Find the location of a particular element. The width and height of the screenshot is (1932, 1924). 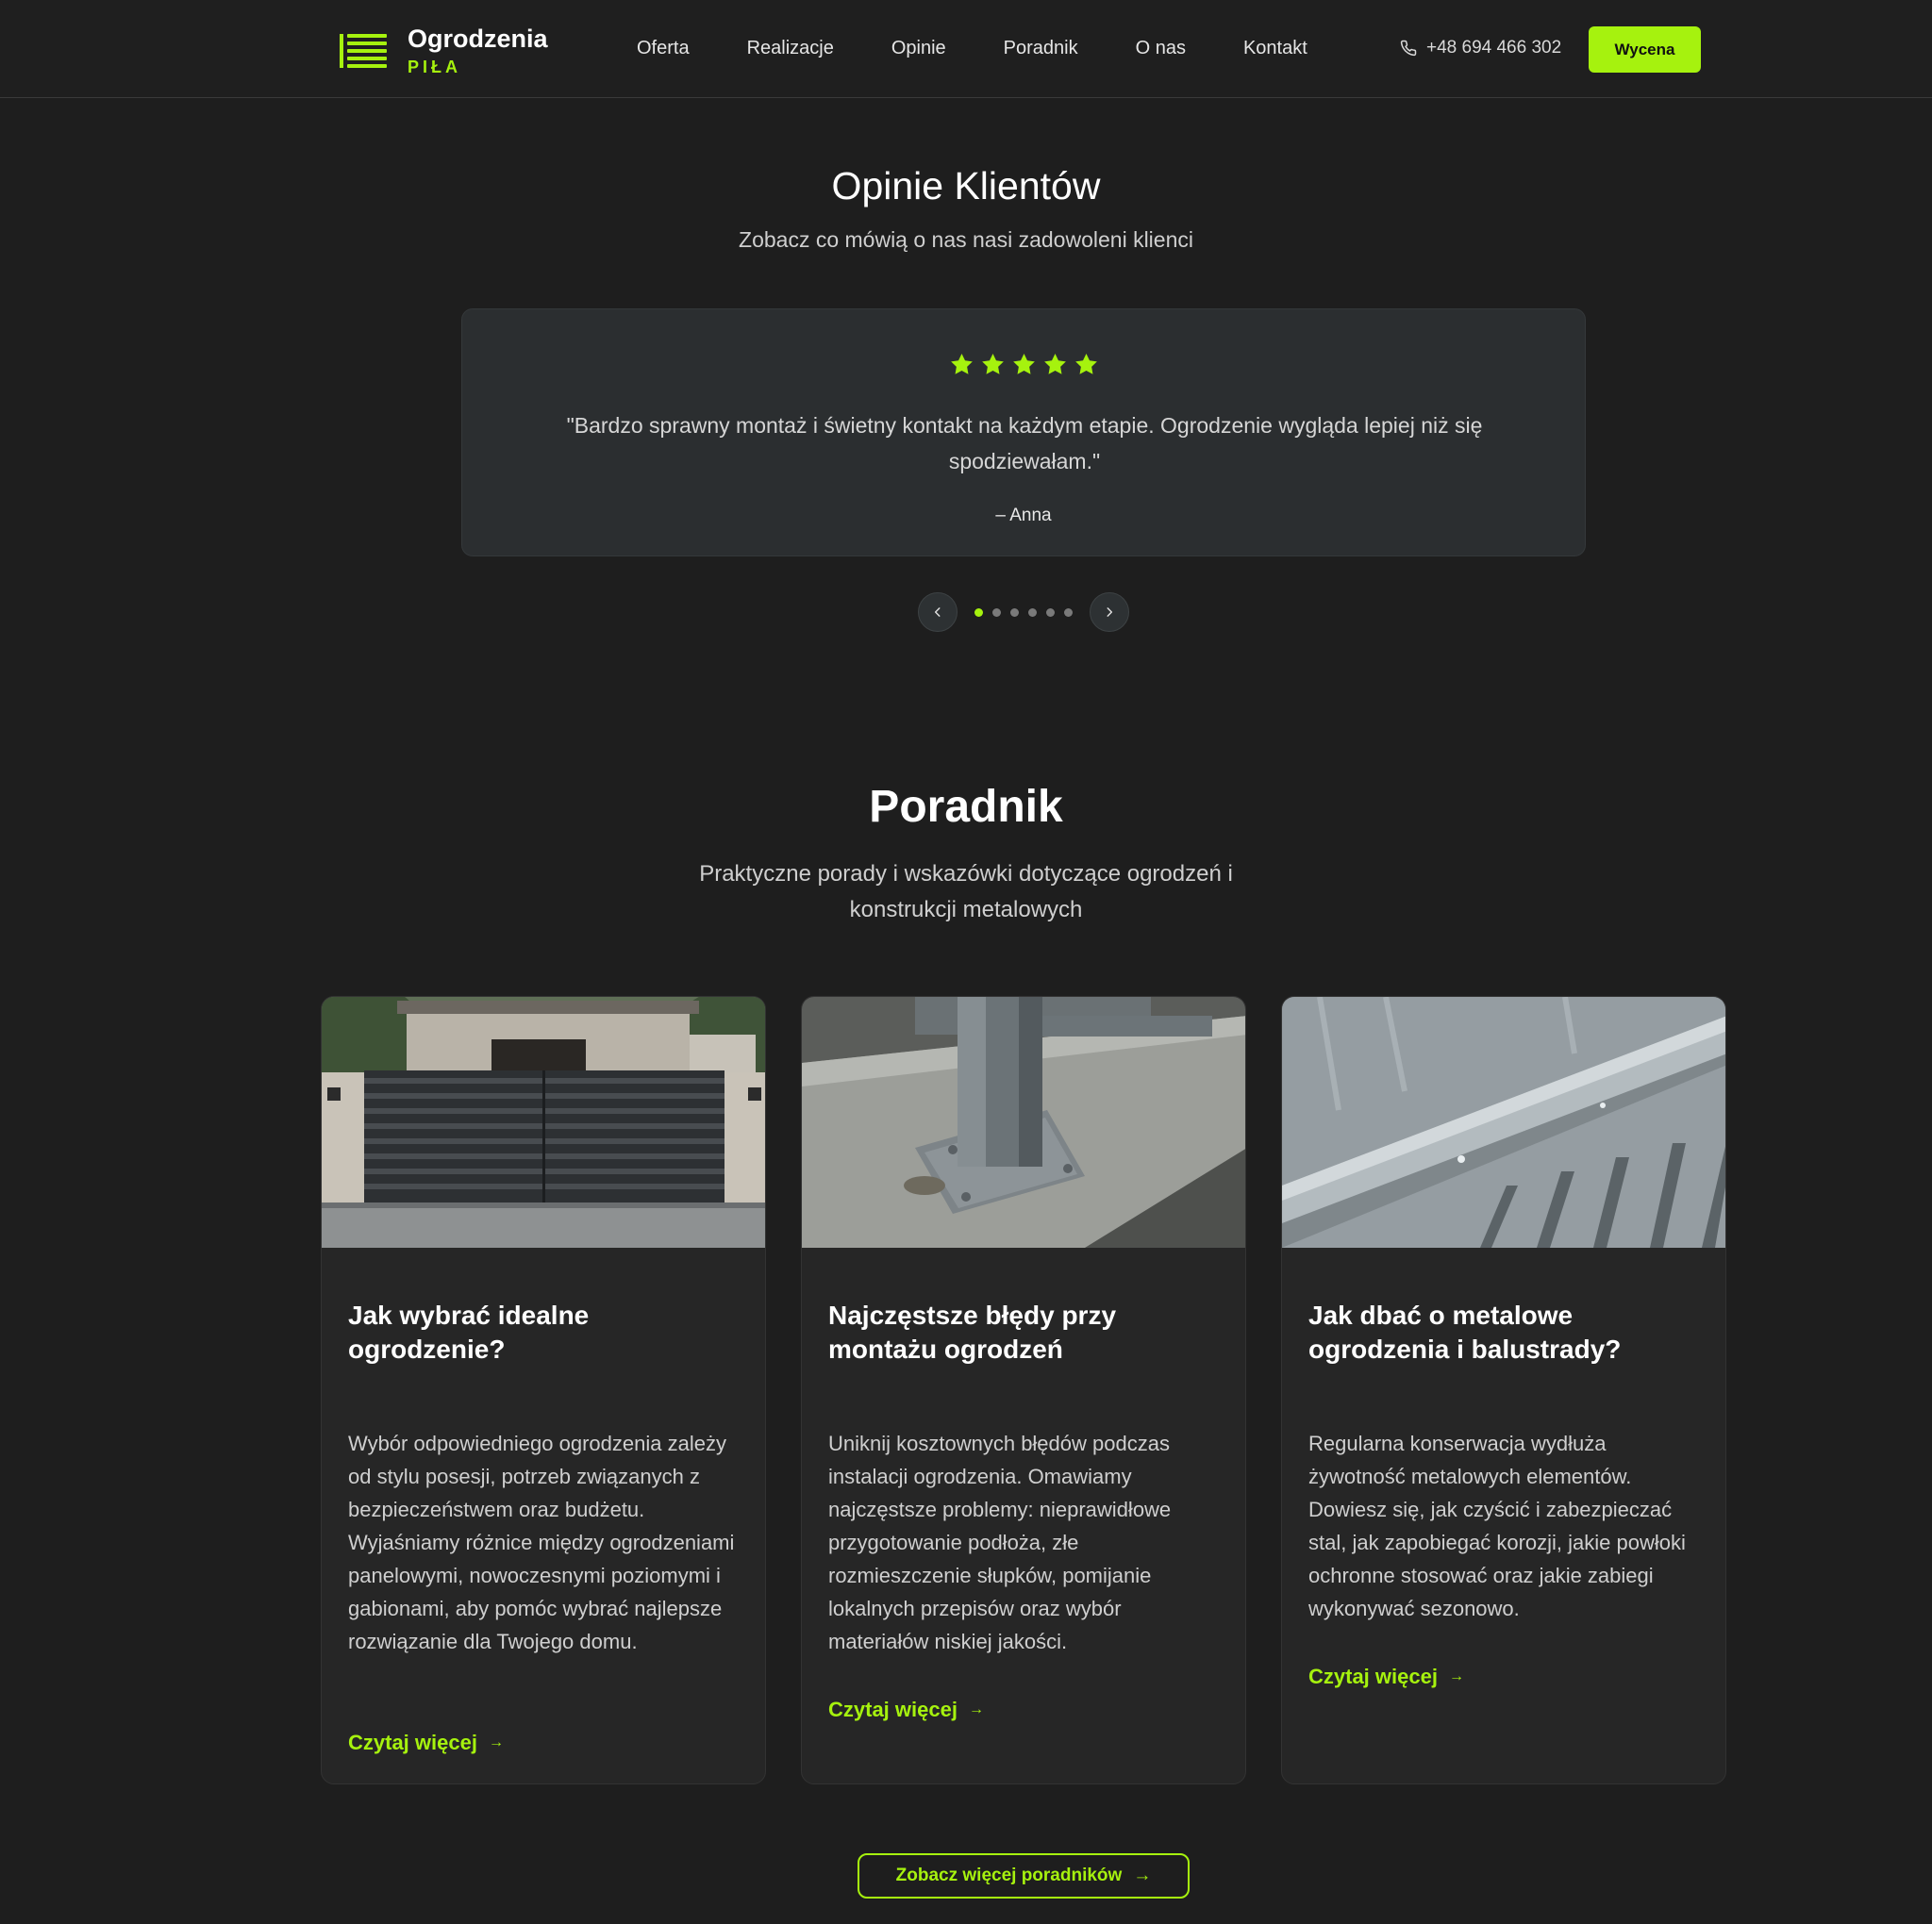

nav-item-realizacje: Realizacje is located at coordinates (790, 48).